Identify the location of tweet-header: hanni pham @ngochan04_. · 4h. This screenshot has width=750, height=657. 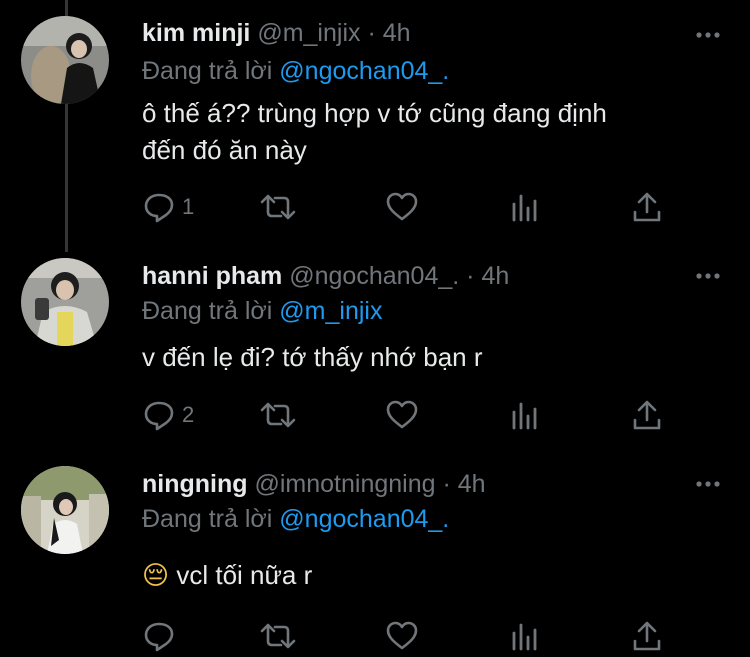
(325, 276).